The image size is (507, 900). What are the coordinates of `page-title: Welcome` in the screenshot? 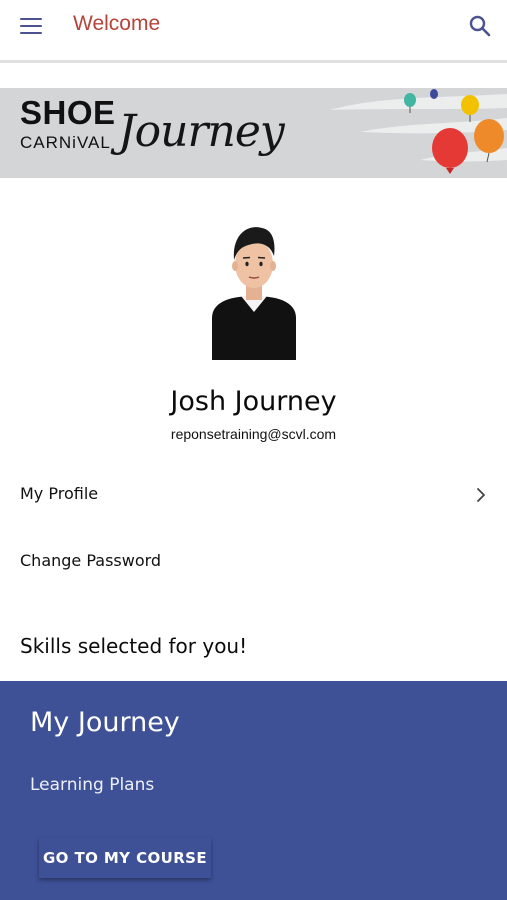 It's located at (117, 23).